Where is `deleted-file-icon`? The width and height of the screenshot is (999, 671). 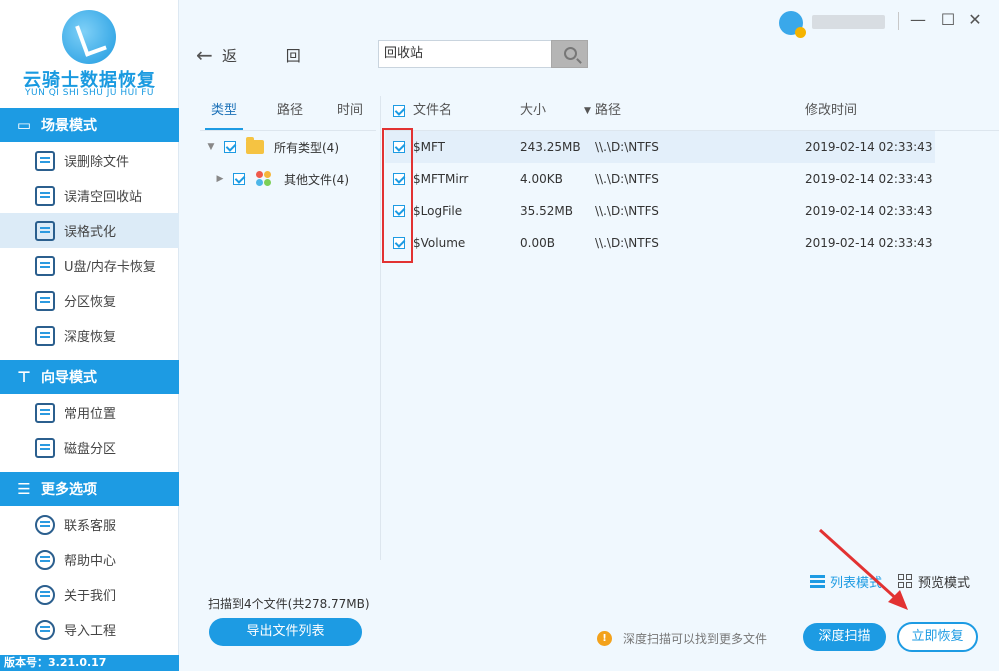 deleted-file-icon is located at coordinates (45, 160).